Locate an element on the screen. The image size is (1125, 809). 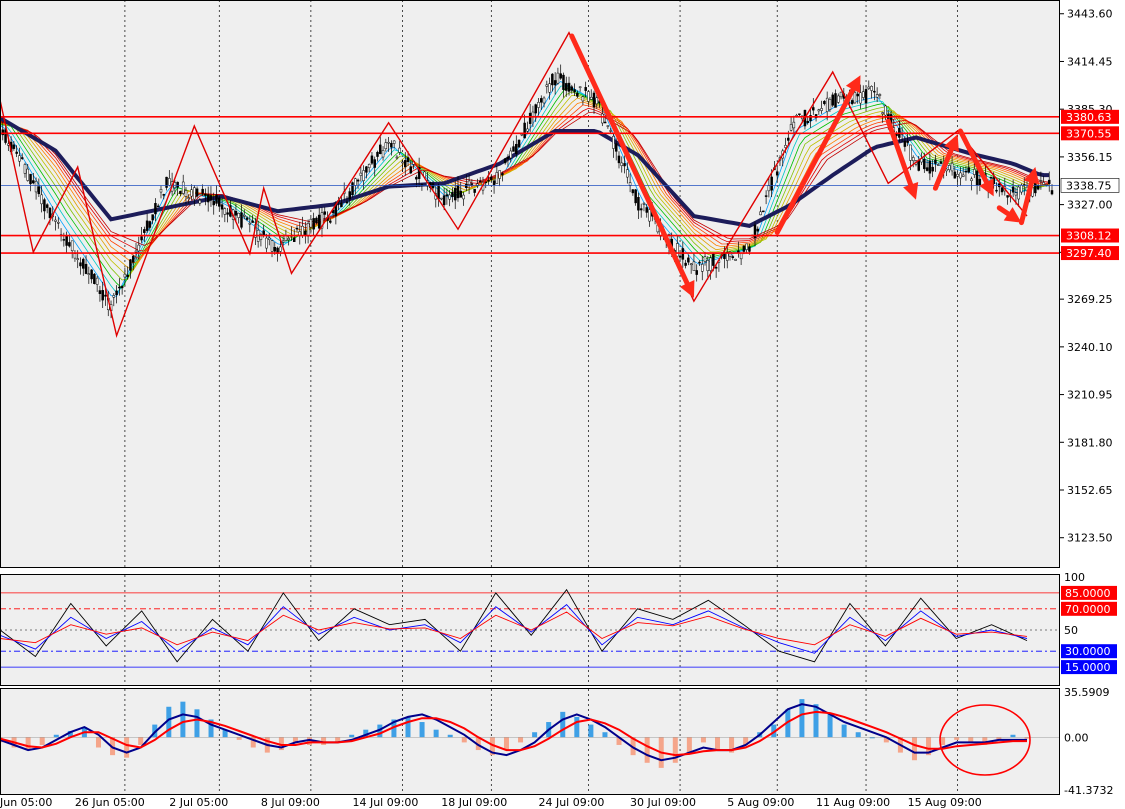
x-tick-label: 30 Jul 09:00 is located at coordinates (663, 802).